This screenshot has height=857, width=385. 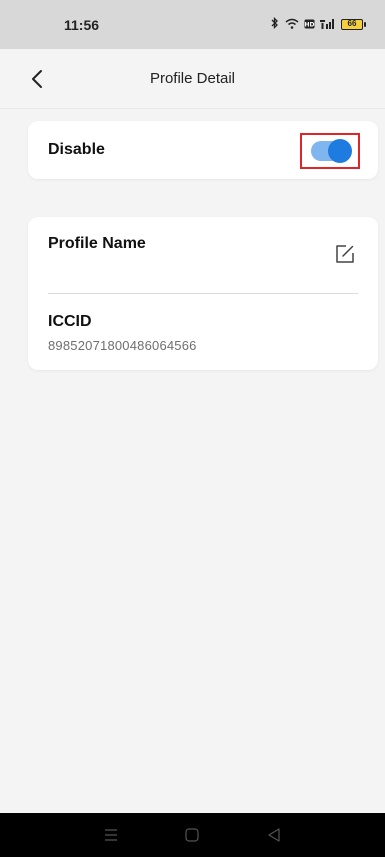 I want to click on toggle-highlight, so click(x=330, y=151).